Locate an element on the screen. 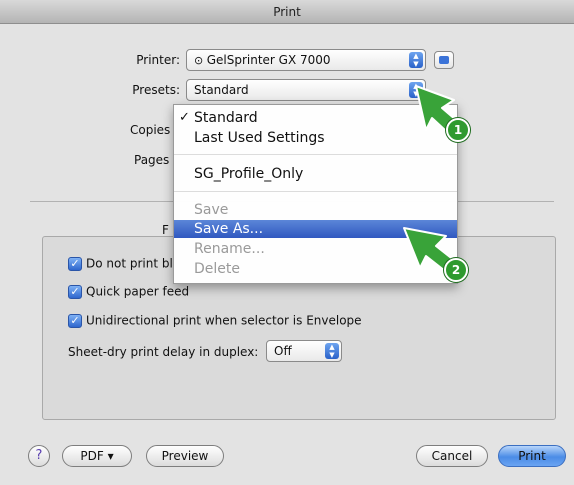  disclosure-triangle-icon is located at coordinates (444, 60).